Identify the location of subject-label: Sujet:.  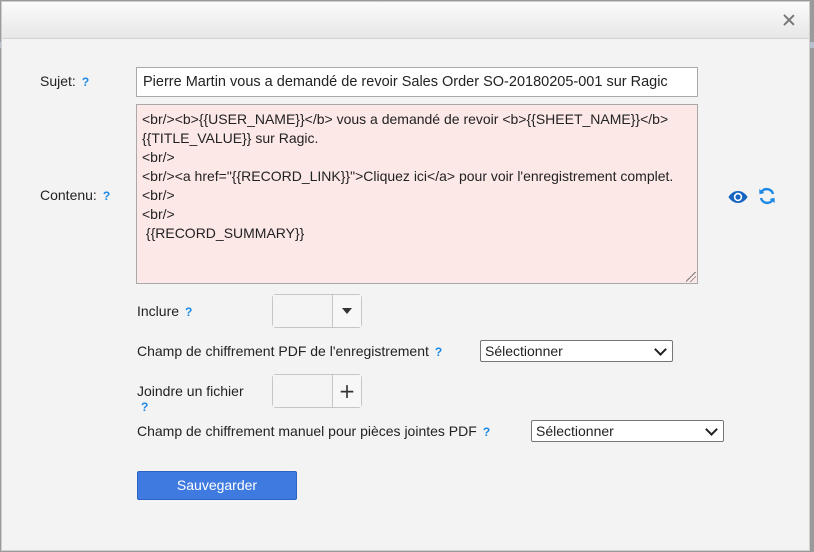
(58, 81).